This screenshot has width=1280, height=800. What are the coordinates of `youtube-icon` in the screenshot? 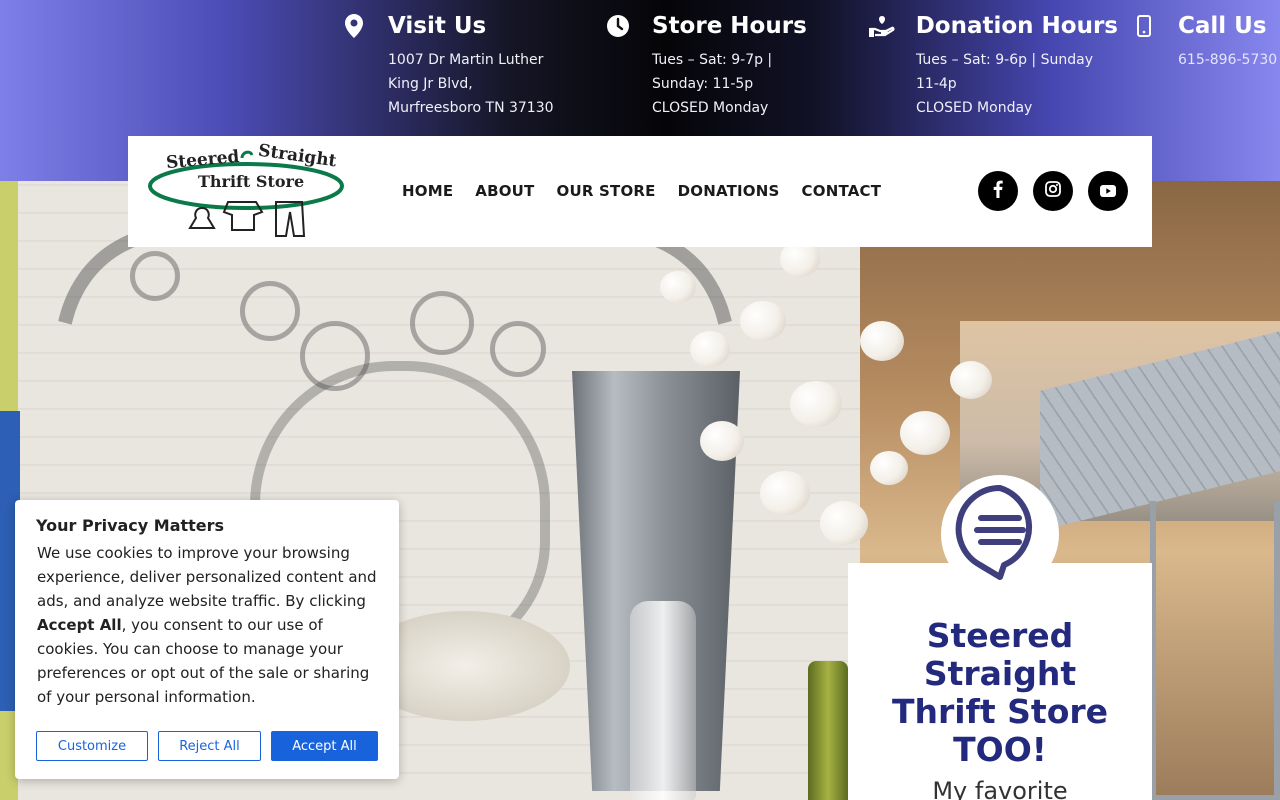 It's located at (1108, 191).